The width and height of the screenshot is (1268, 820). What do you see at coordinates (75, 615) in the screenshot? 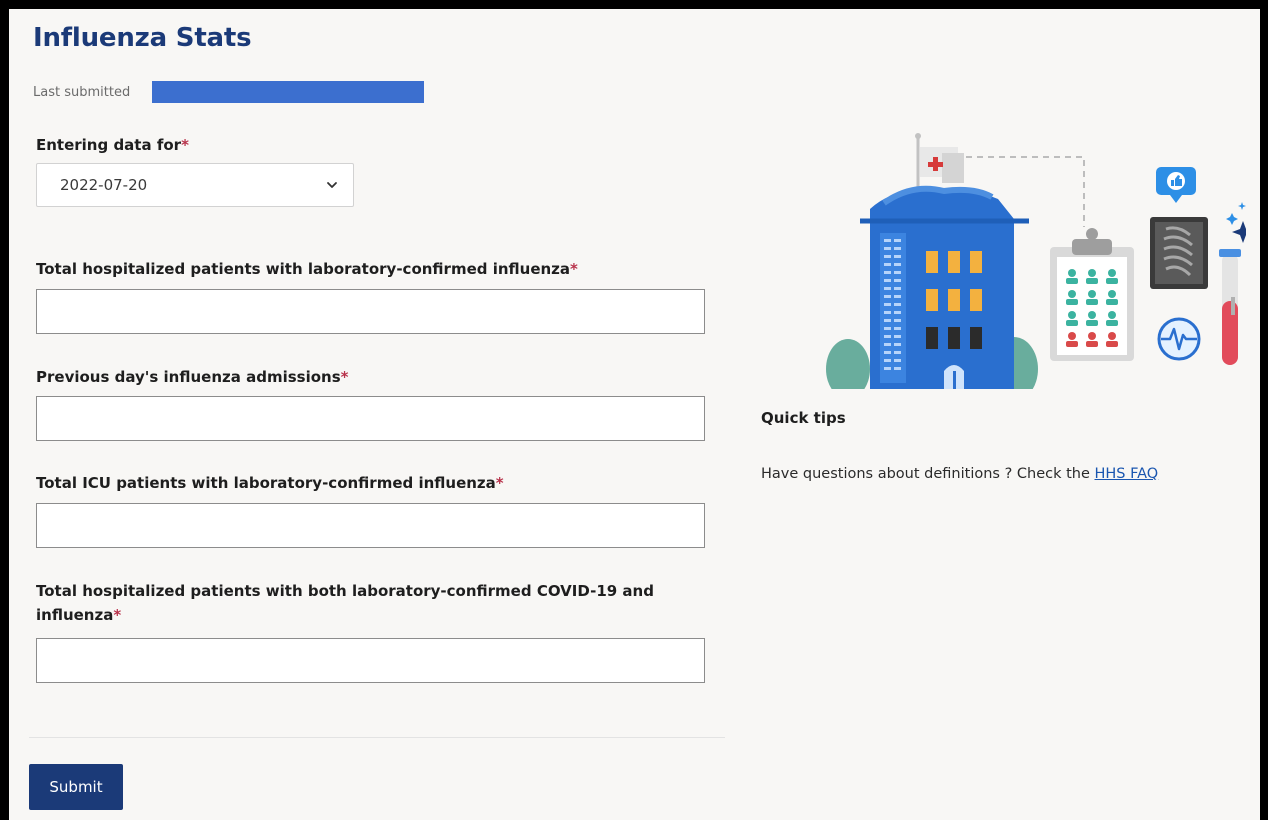
I see `label-text-line2: influenza` at bounding box center [75, 615].